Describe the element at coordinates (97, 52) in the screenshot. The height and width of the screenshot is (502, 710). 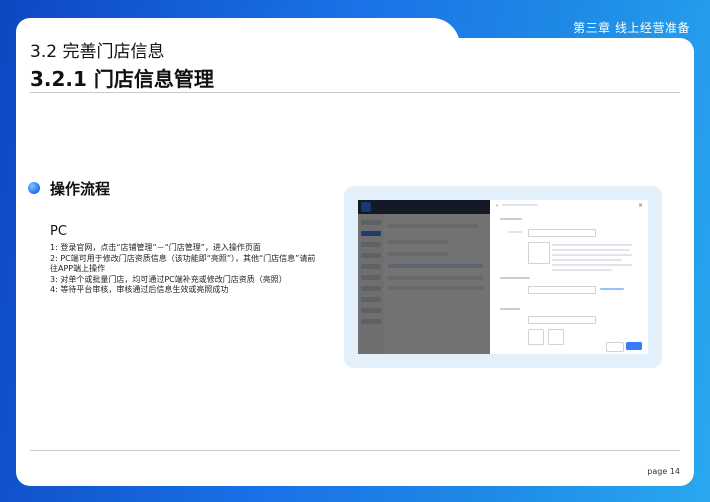
I see `section-heading: 3.2 完善门店信息` at that location.